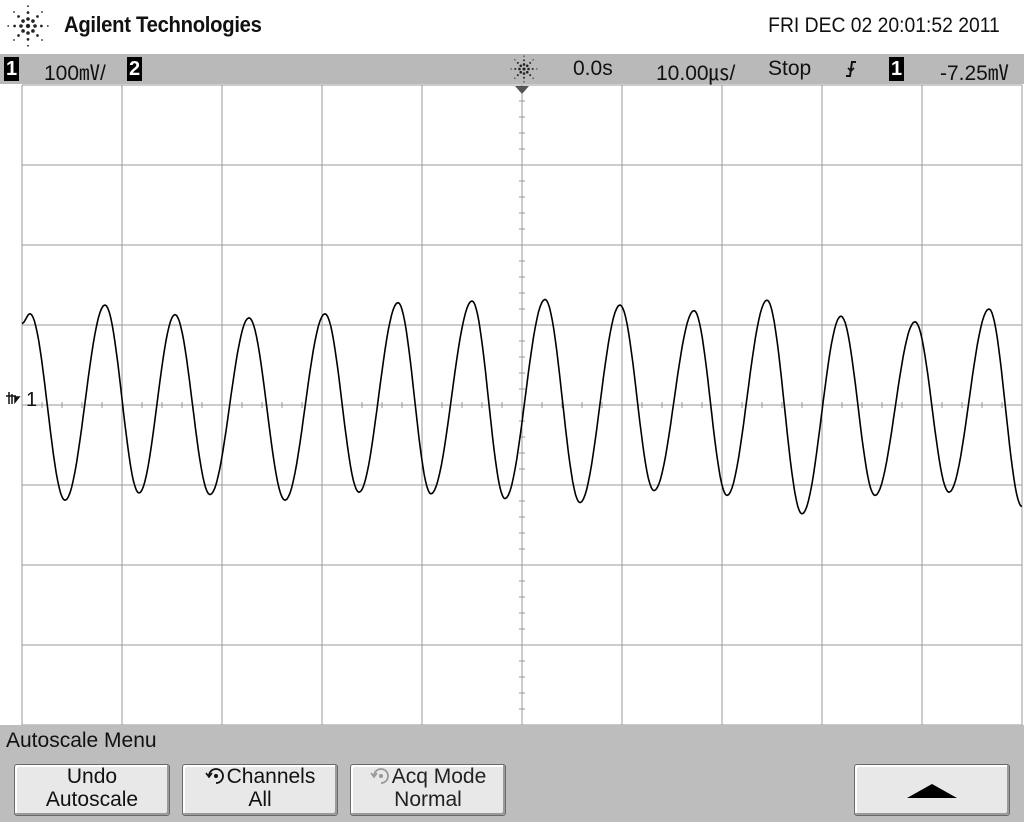 The image size is (1024, 822). Describe the element at coordinates (92, 776) in the screenshot. I see `undo-label-1: Undo` at that location.